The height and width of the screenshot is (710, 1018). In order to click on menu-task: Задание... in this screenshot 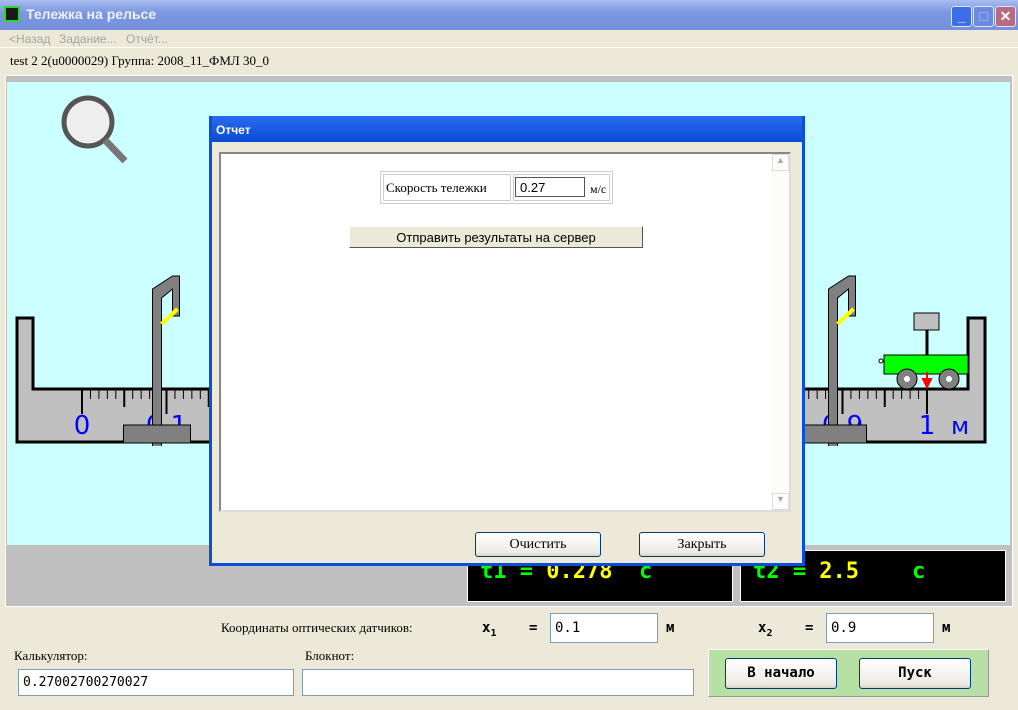, I will do `click(88, 39)`.